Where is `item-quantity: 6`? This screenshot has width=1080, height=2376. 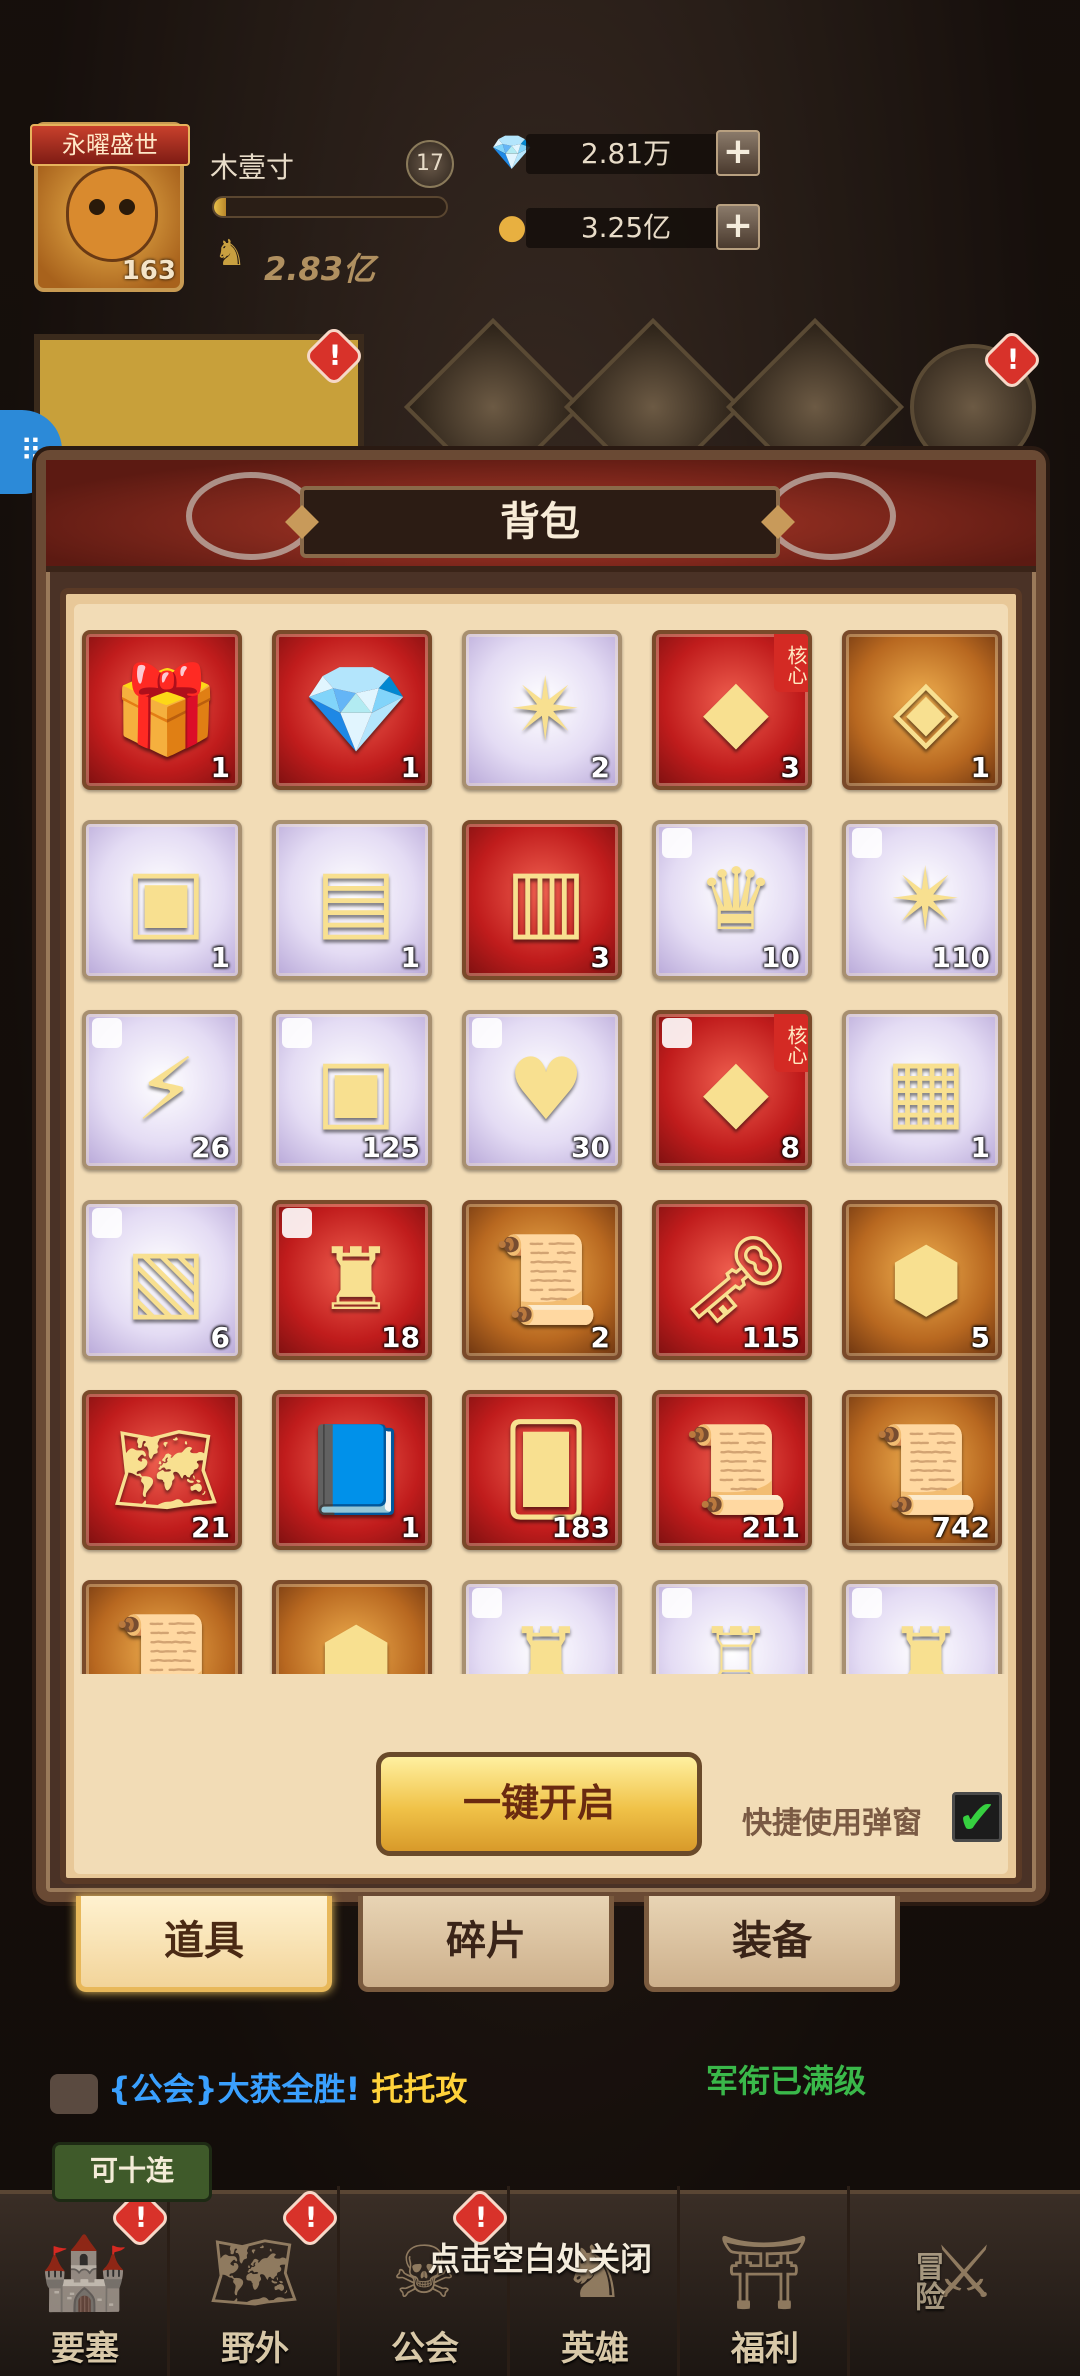
item-quantity: 6 is located at coordinates (220, 1337).